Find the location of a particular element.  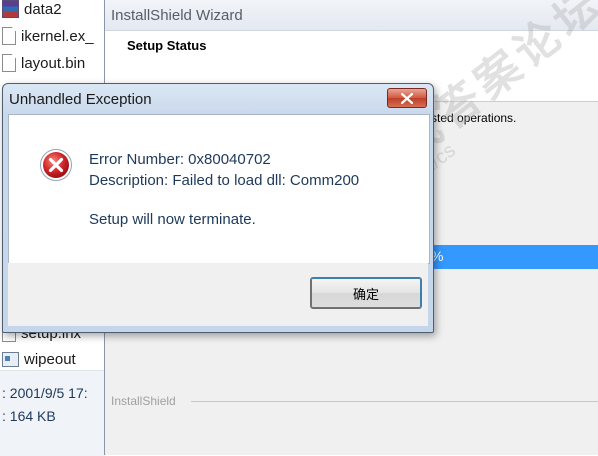

error-number: Error Number: 0x80040702 is located at coordinates (180, 159).